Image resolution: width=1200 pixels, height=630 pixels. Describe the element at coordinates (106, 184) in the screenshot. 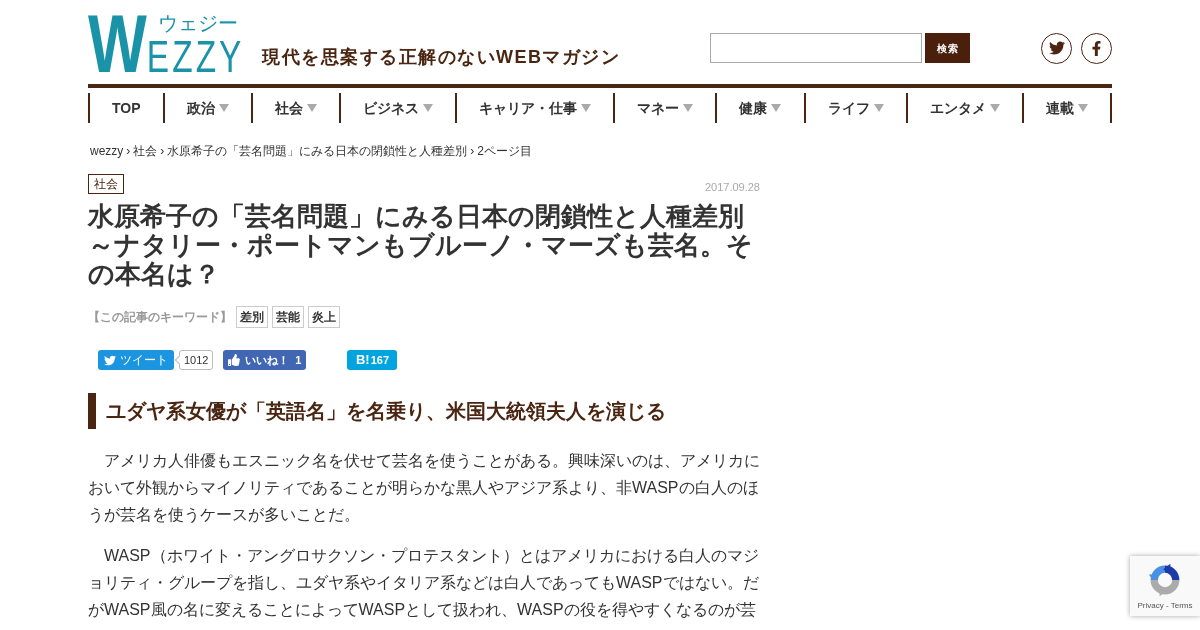

I see `category-tag: 社会` at that location.